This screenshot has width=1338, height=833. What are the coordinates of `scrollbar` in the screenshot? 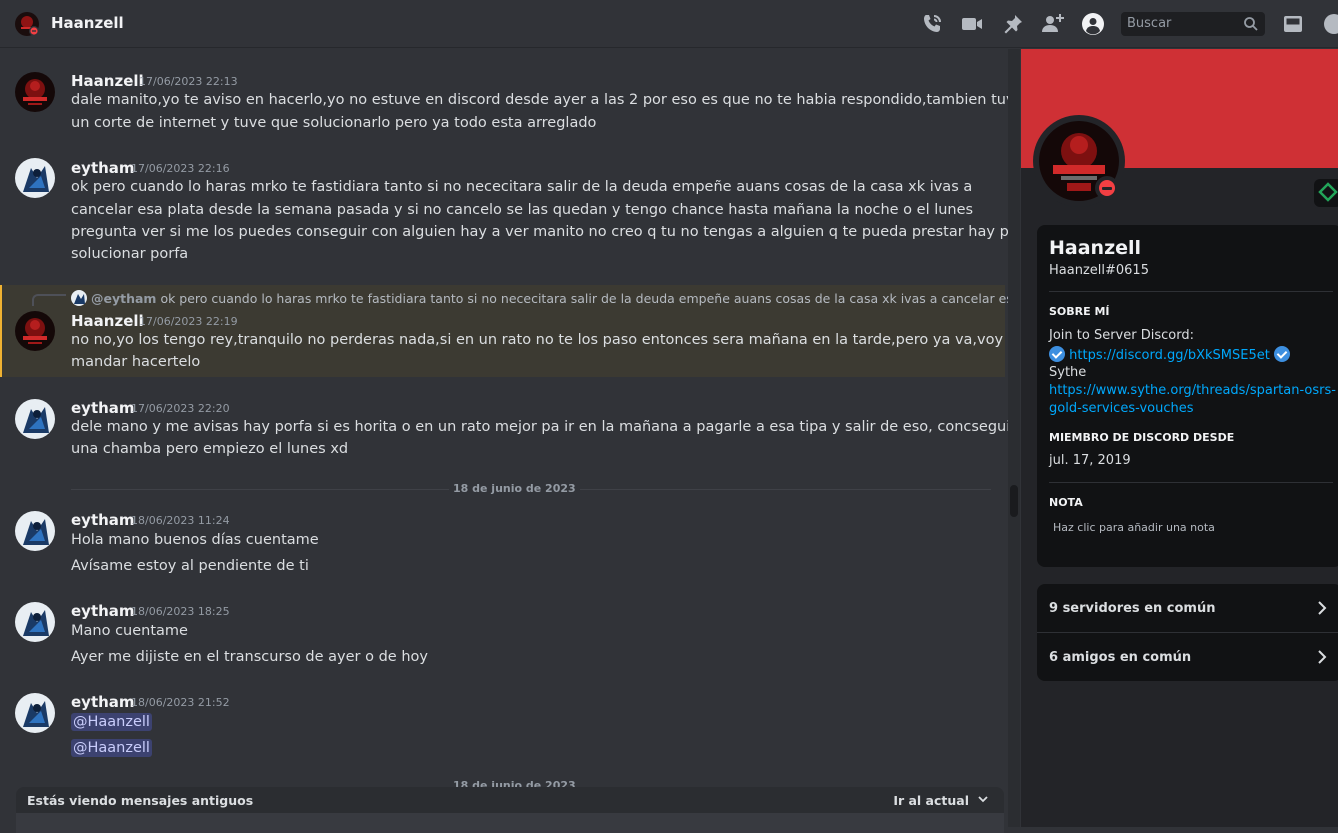 It's located at (1014, 438).